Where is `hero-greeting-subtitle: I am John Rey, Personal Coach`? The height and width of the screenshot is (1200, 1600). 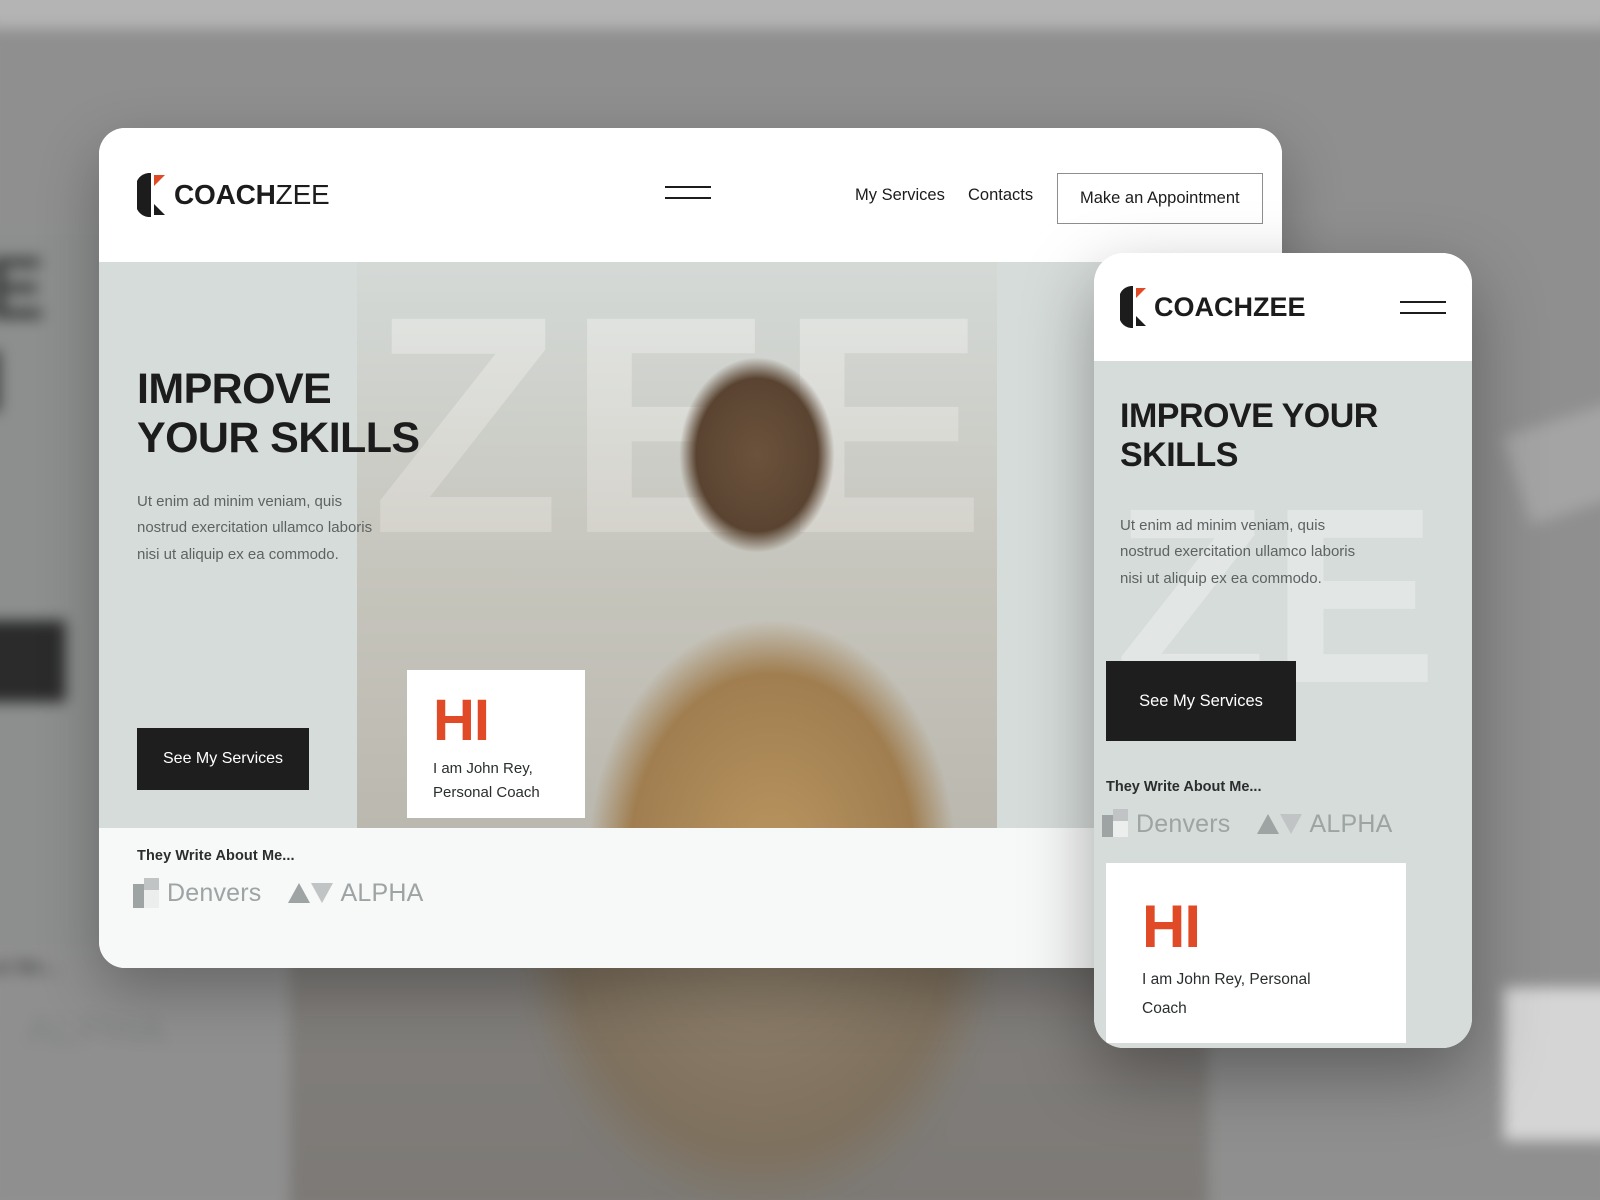 hero-greeting-subtitle: I am John Rey, Personal Coach is located at coordinates (486, 780).